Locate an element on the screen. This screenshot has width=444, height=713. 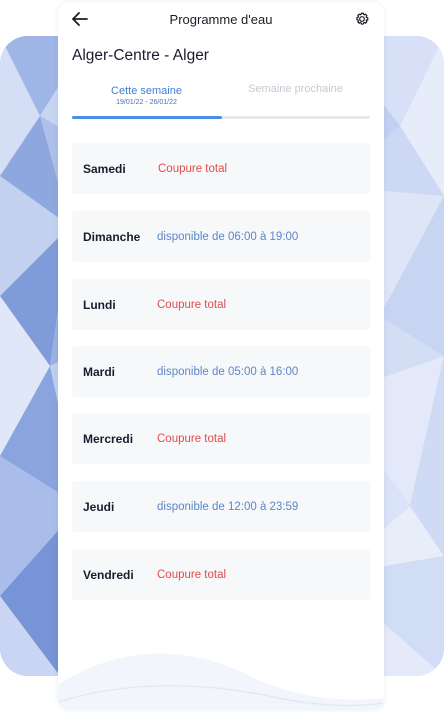
location-title: Alger-Centre - Alger is located at coordinates (140, 55).